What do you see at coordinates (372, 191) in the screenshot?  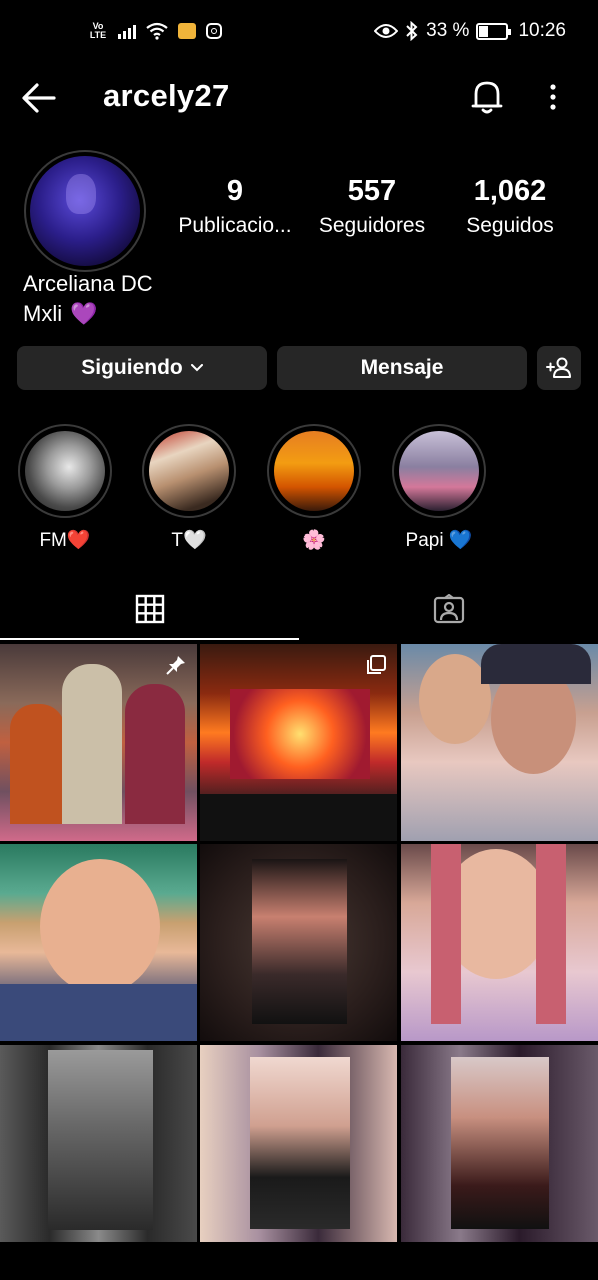 I see `stat-followers-value: 557` at bounding box center [372, 191].